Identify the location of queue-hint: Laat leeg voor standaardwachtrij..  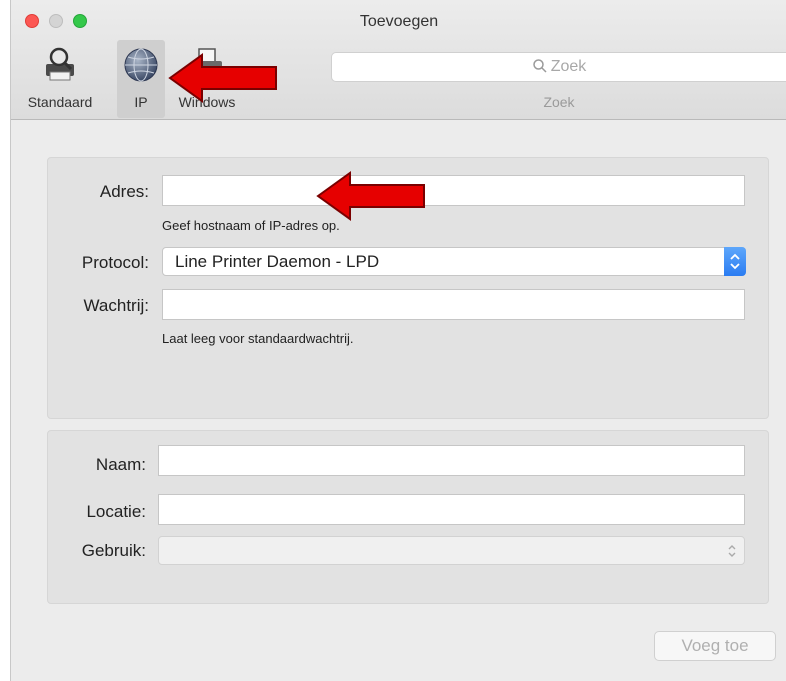
(258, 338).